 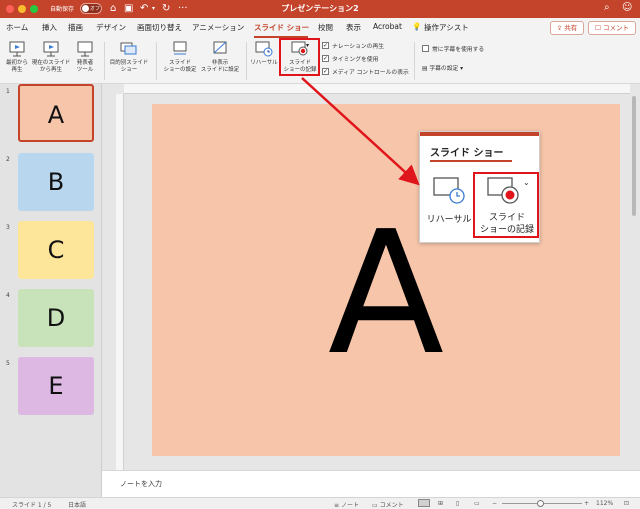 I want to click on comments-icon: ▭, so click(x=376, y=505).